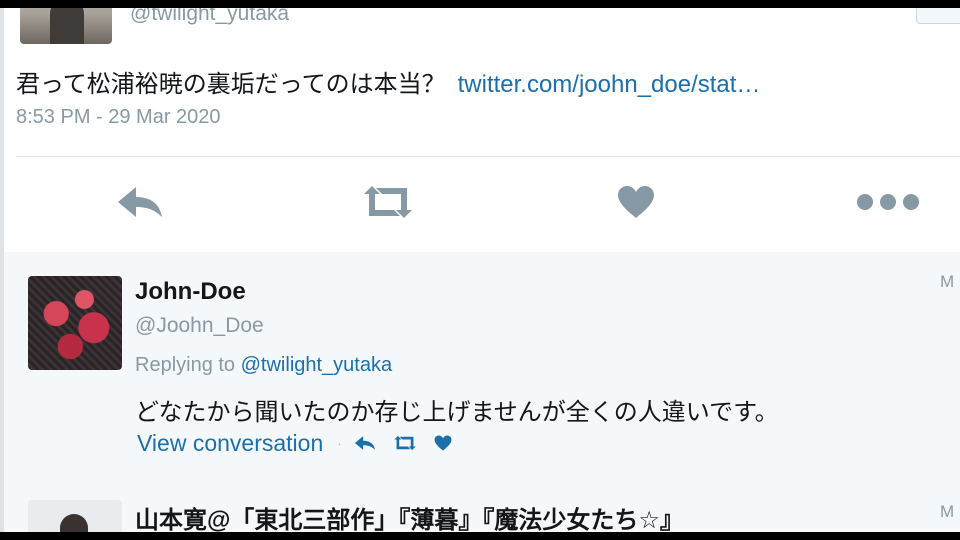 This screenshot has width=960, height=540. What do you see at coordinates (947, 282) in the screenshot?
I see `reply-timestamp: M` at bounding box center [947, 282].